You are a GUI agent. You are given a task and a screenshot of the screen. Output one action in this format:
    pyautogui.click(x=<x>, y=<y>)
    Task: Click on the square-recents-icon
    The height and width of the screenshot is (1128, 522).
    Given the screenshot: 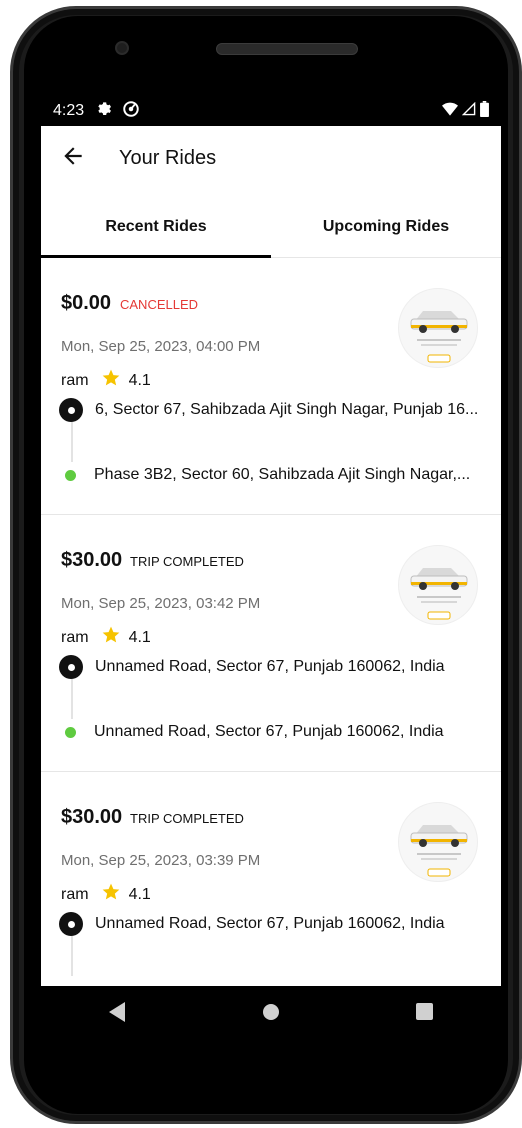 What is the action you would take?
    pyautogui.click(x=424, y=1014)
    